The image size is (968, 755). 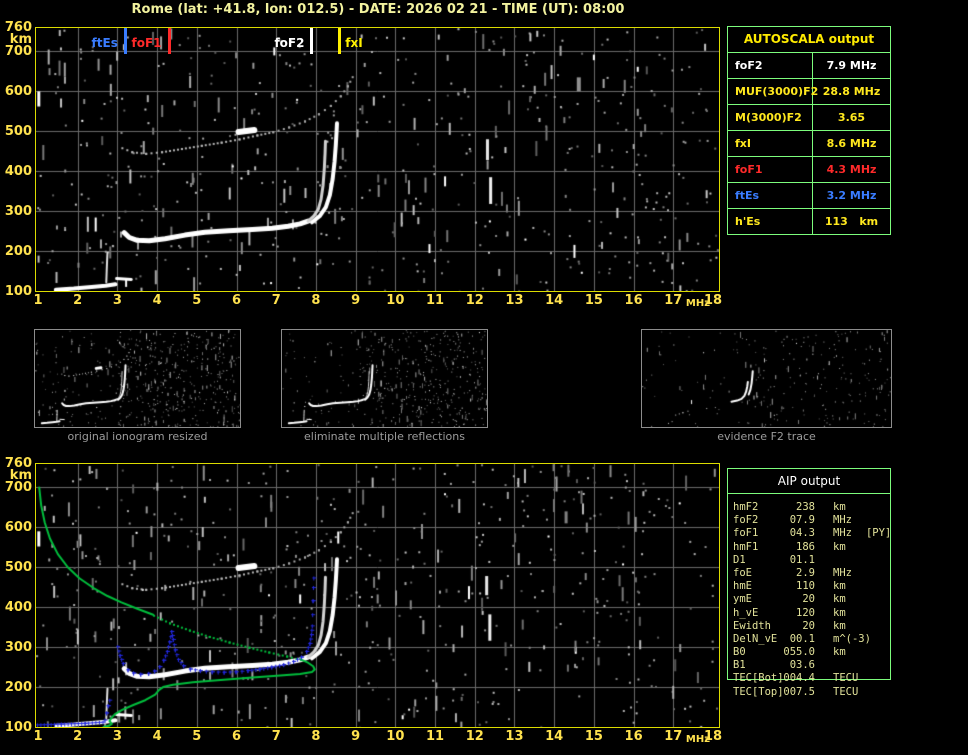 What do you see at coordinates (809, 170) in the screenshot?
I see `autoscala-row: foF1 4.3 MHz` at bounding box center [809, 170].